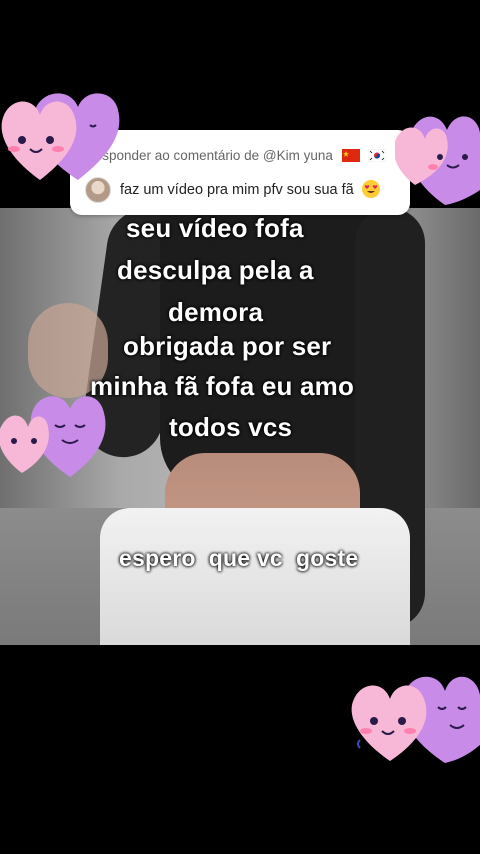 The width and height of the screenshot is (480, 854). I want to click on caption-line-3: demora, so click(216, 312).